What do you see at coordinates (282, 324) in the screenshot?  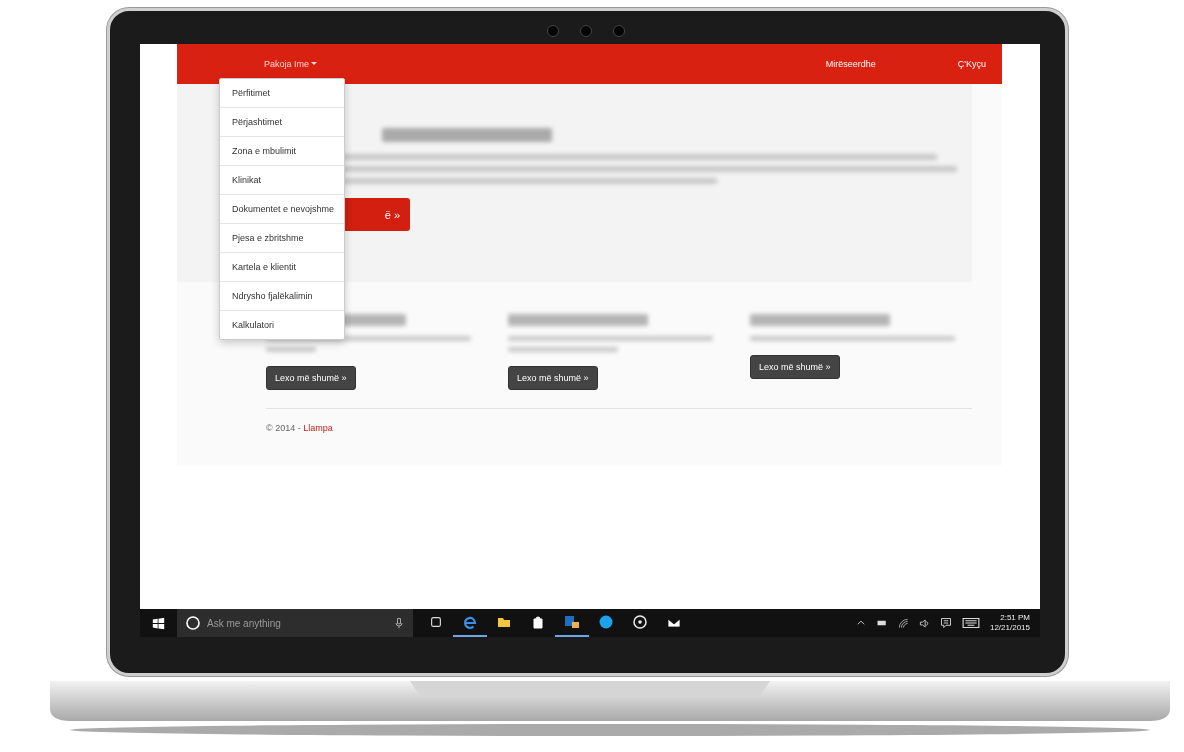 I see `menu-item: Kalkulatori` at bounding box center [282, 324].